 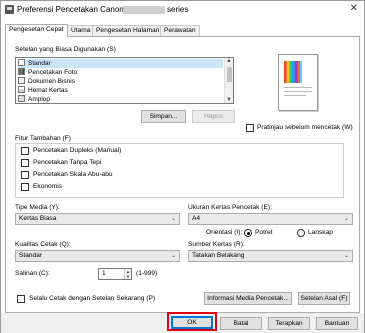 I want to click on economy-label: Ekonomis, so click(x=47, y=186).